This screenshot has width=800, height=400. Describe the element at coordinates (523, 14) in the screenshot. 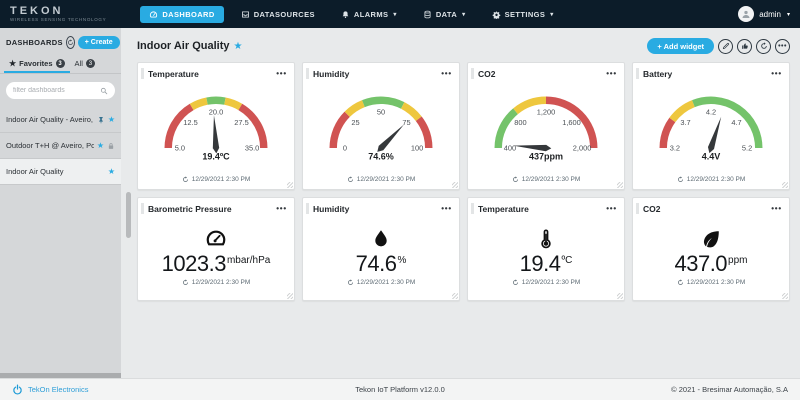

I see `nav-item-settings: SETTINGS ▾` at that location.